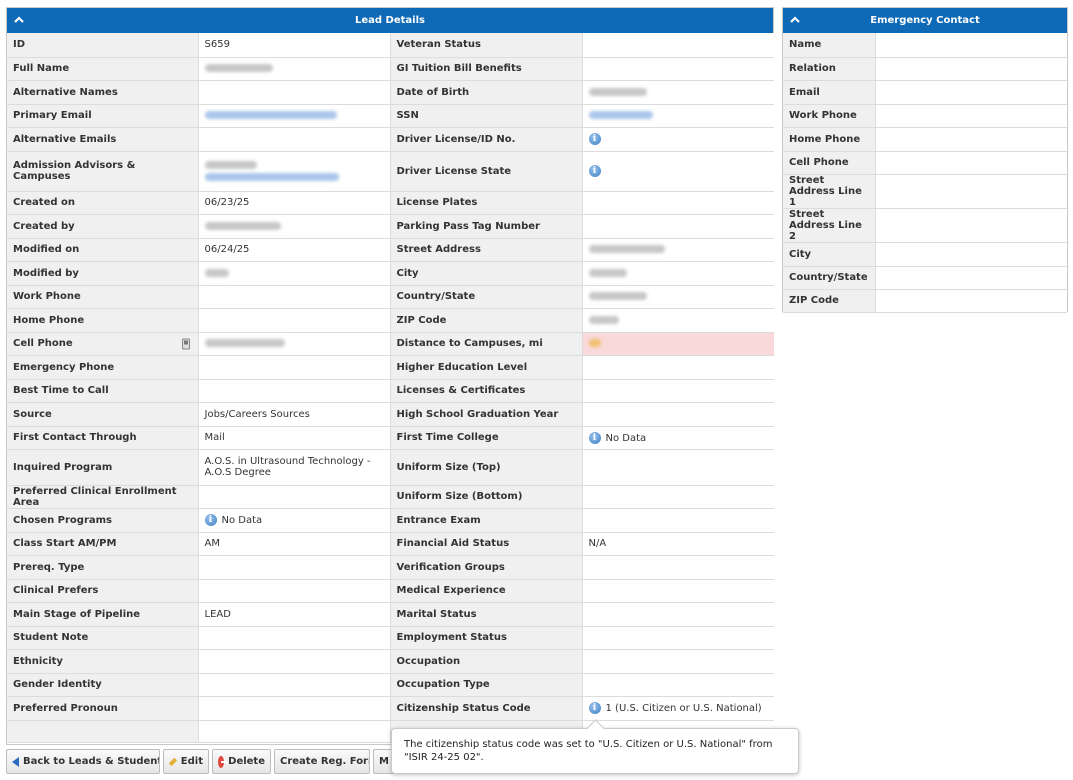 This screenshot has width=1073, height=780. Describe the element at coordinates (186, 761) in the screenshot. I see `edit-button: Edit` at that location.